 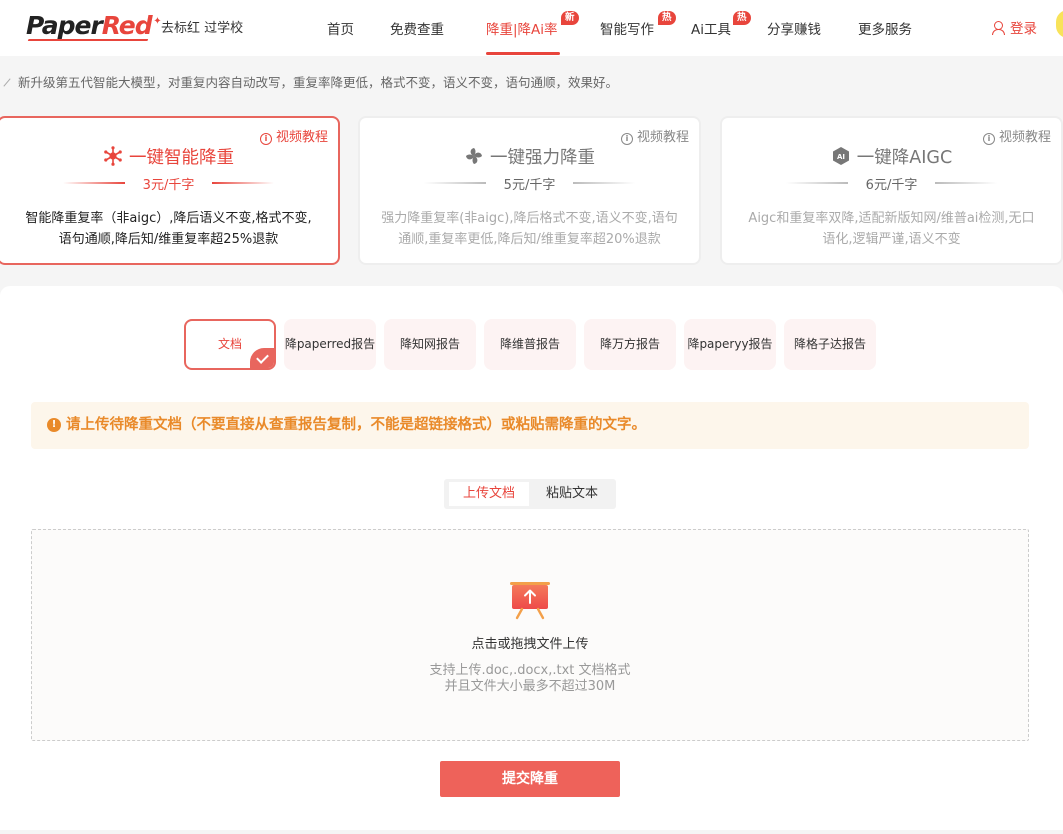 What do you see at coordinates (530, 494) in the screenshot?
I see `input-mode-switch: 上传文档 粘贴文本` at bounding box center [530, 494].